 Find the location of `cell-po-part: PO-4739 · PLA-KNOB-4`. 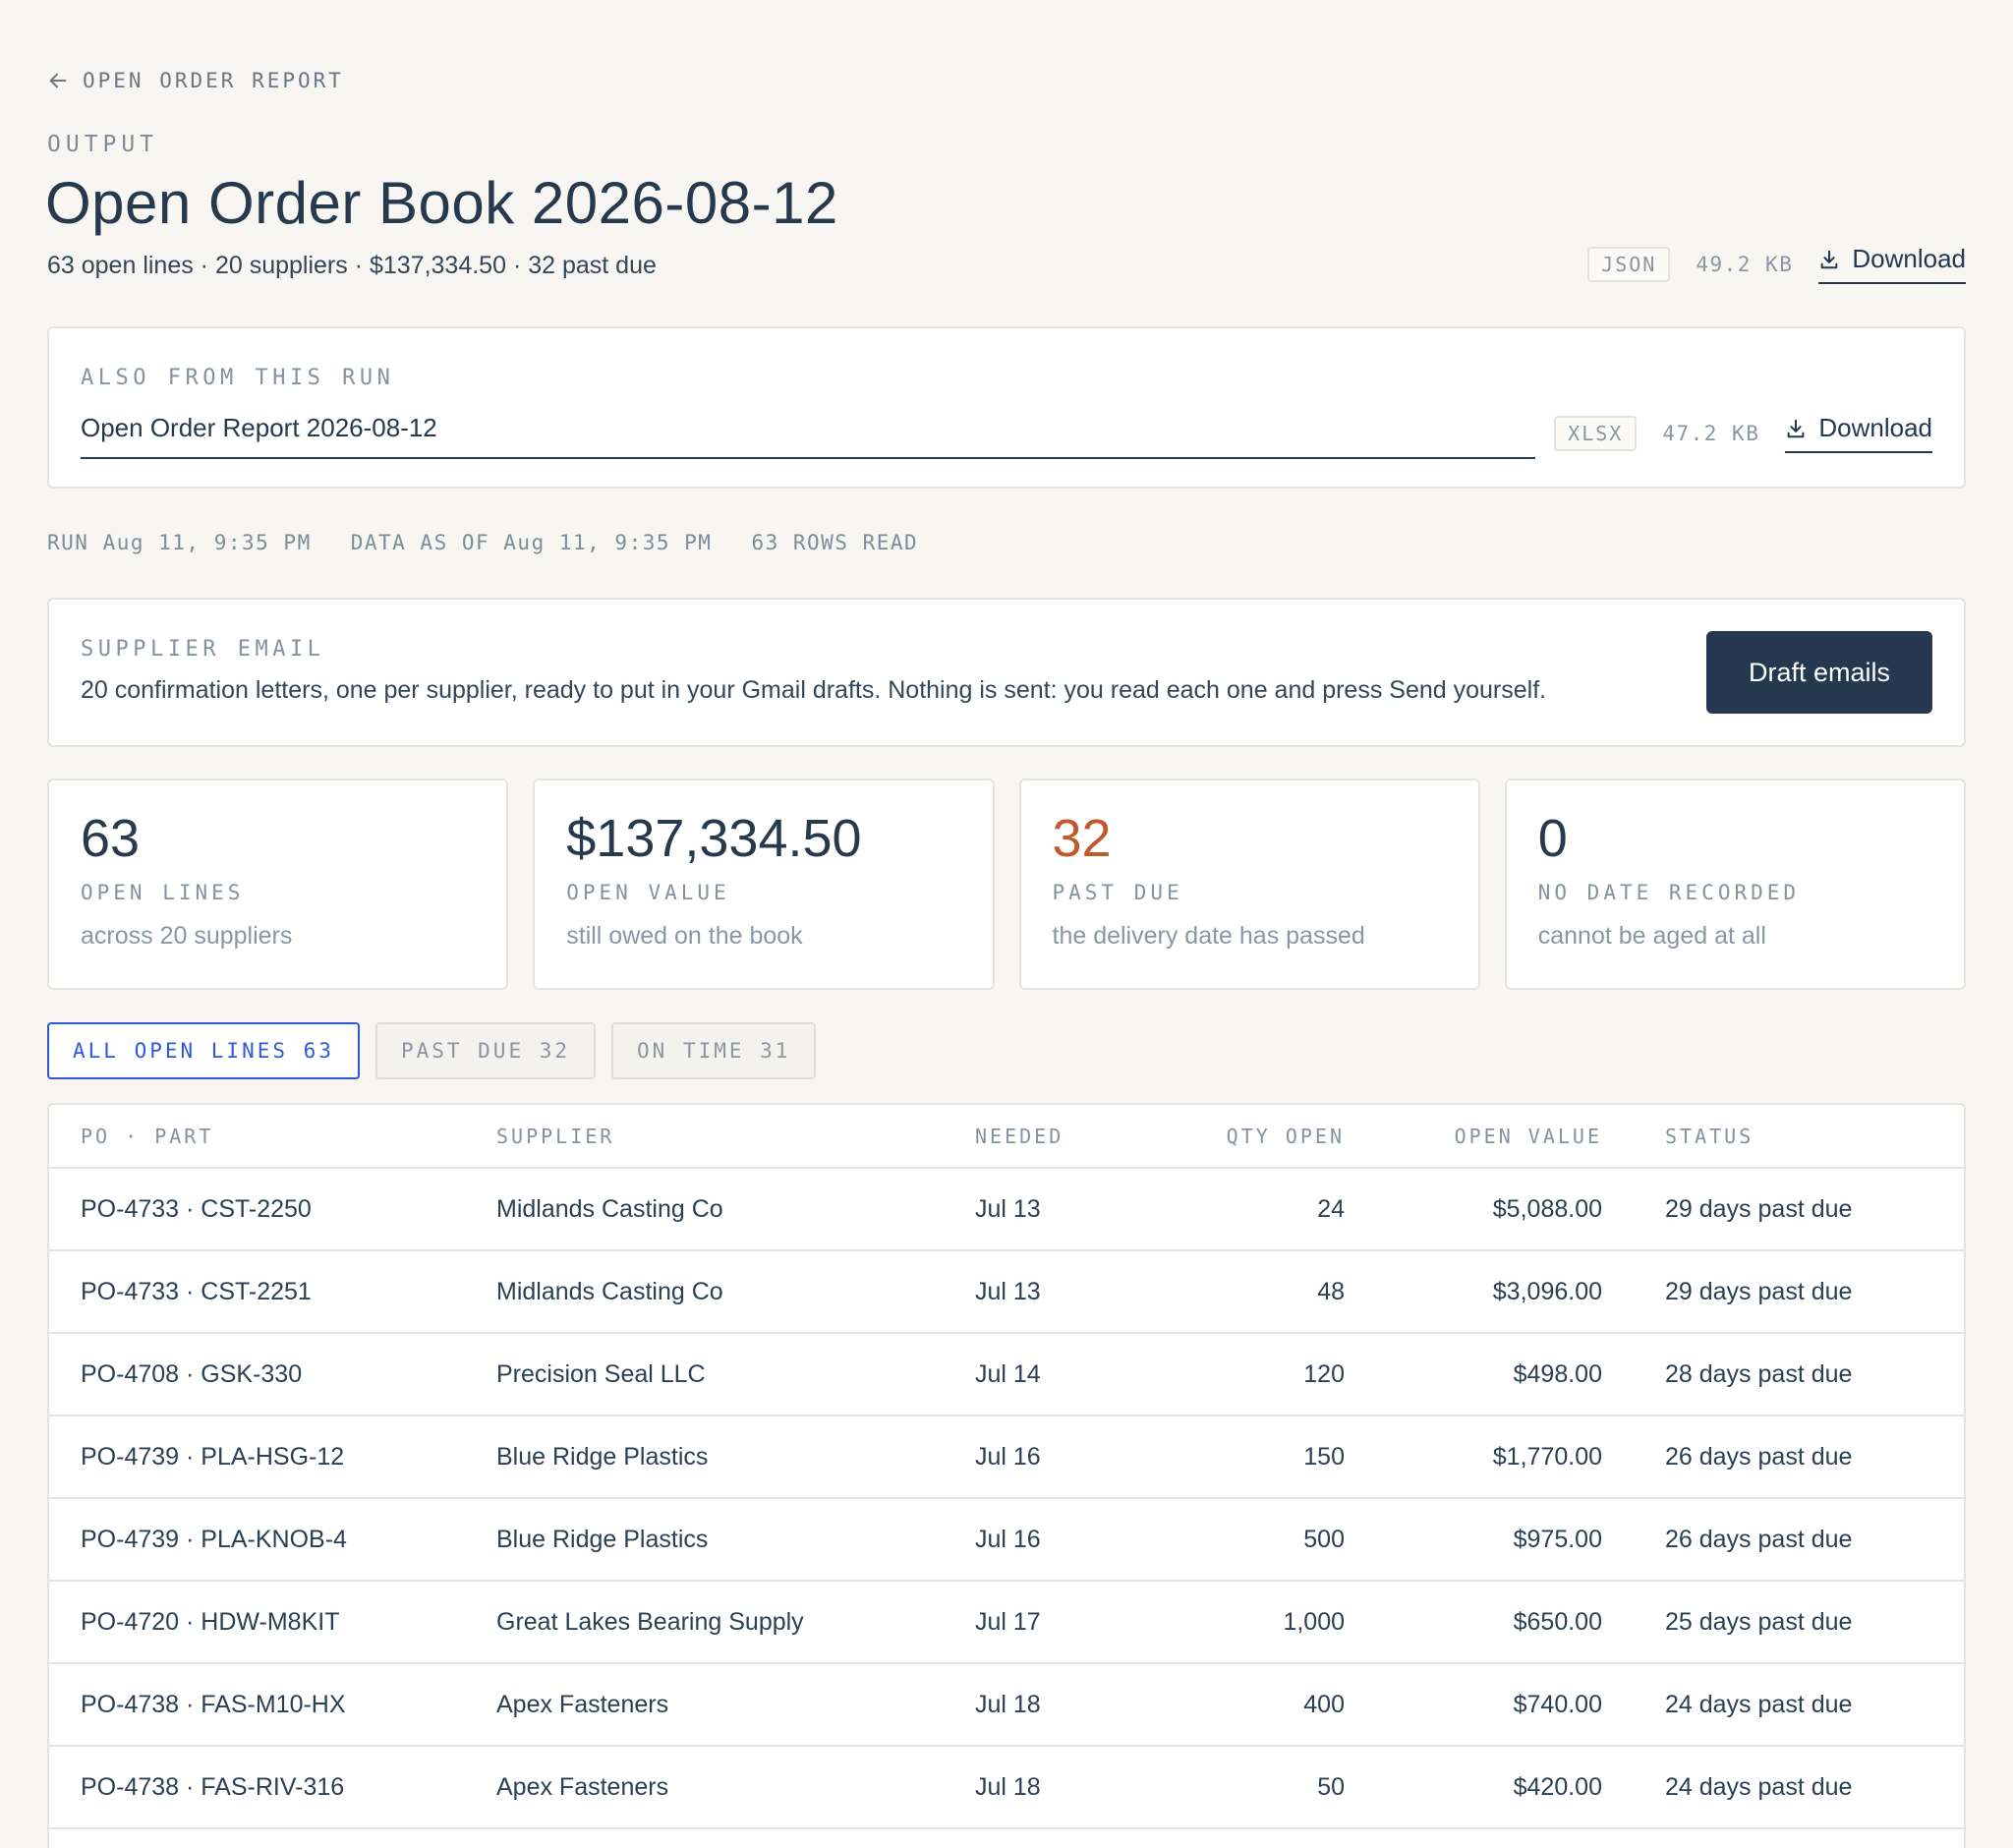

cell-po-part: PO-4739 · PLA-KNOB-4 is located at coordinates (272, 1540).